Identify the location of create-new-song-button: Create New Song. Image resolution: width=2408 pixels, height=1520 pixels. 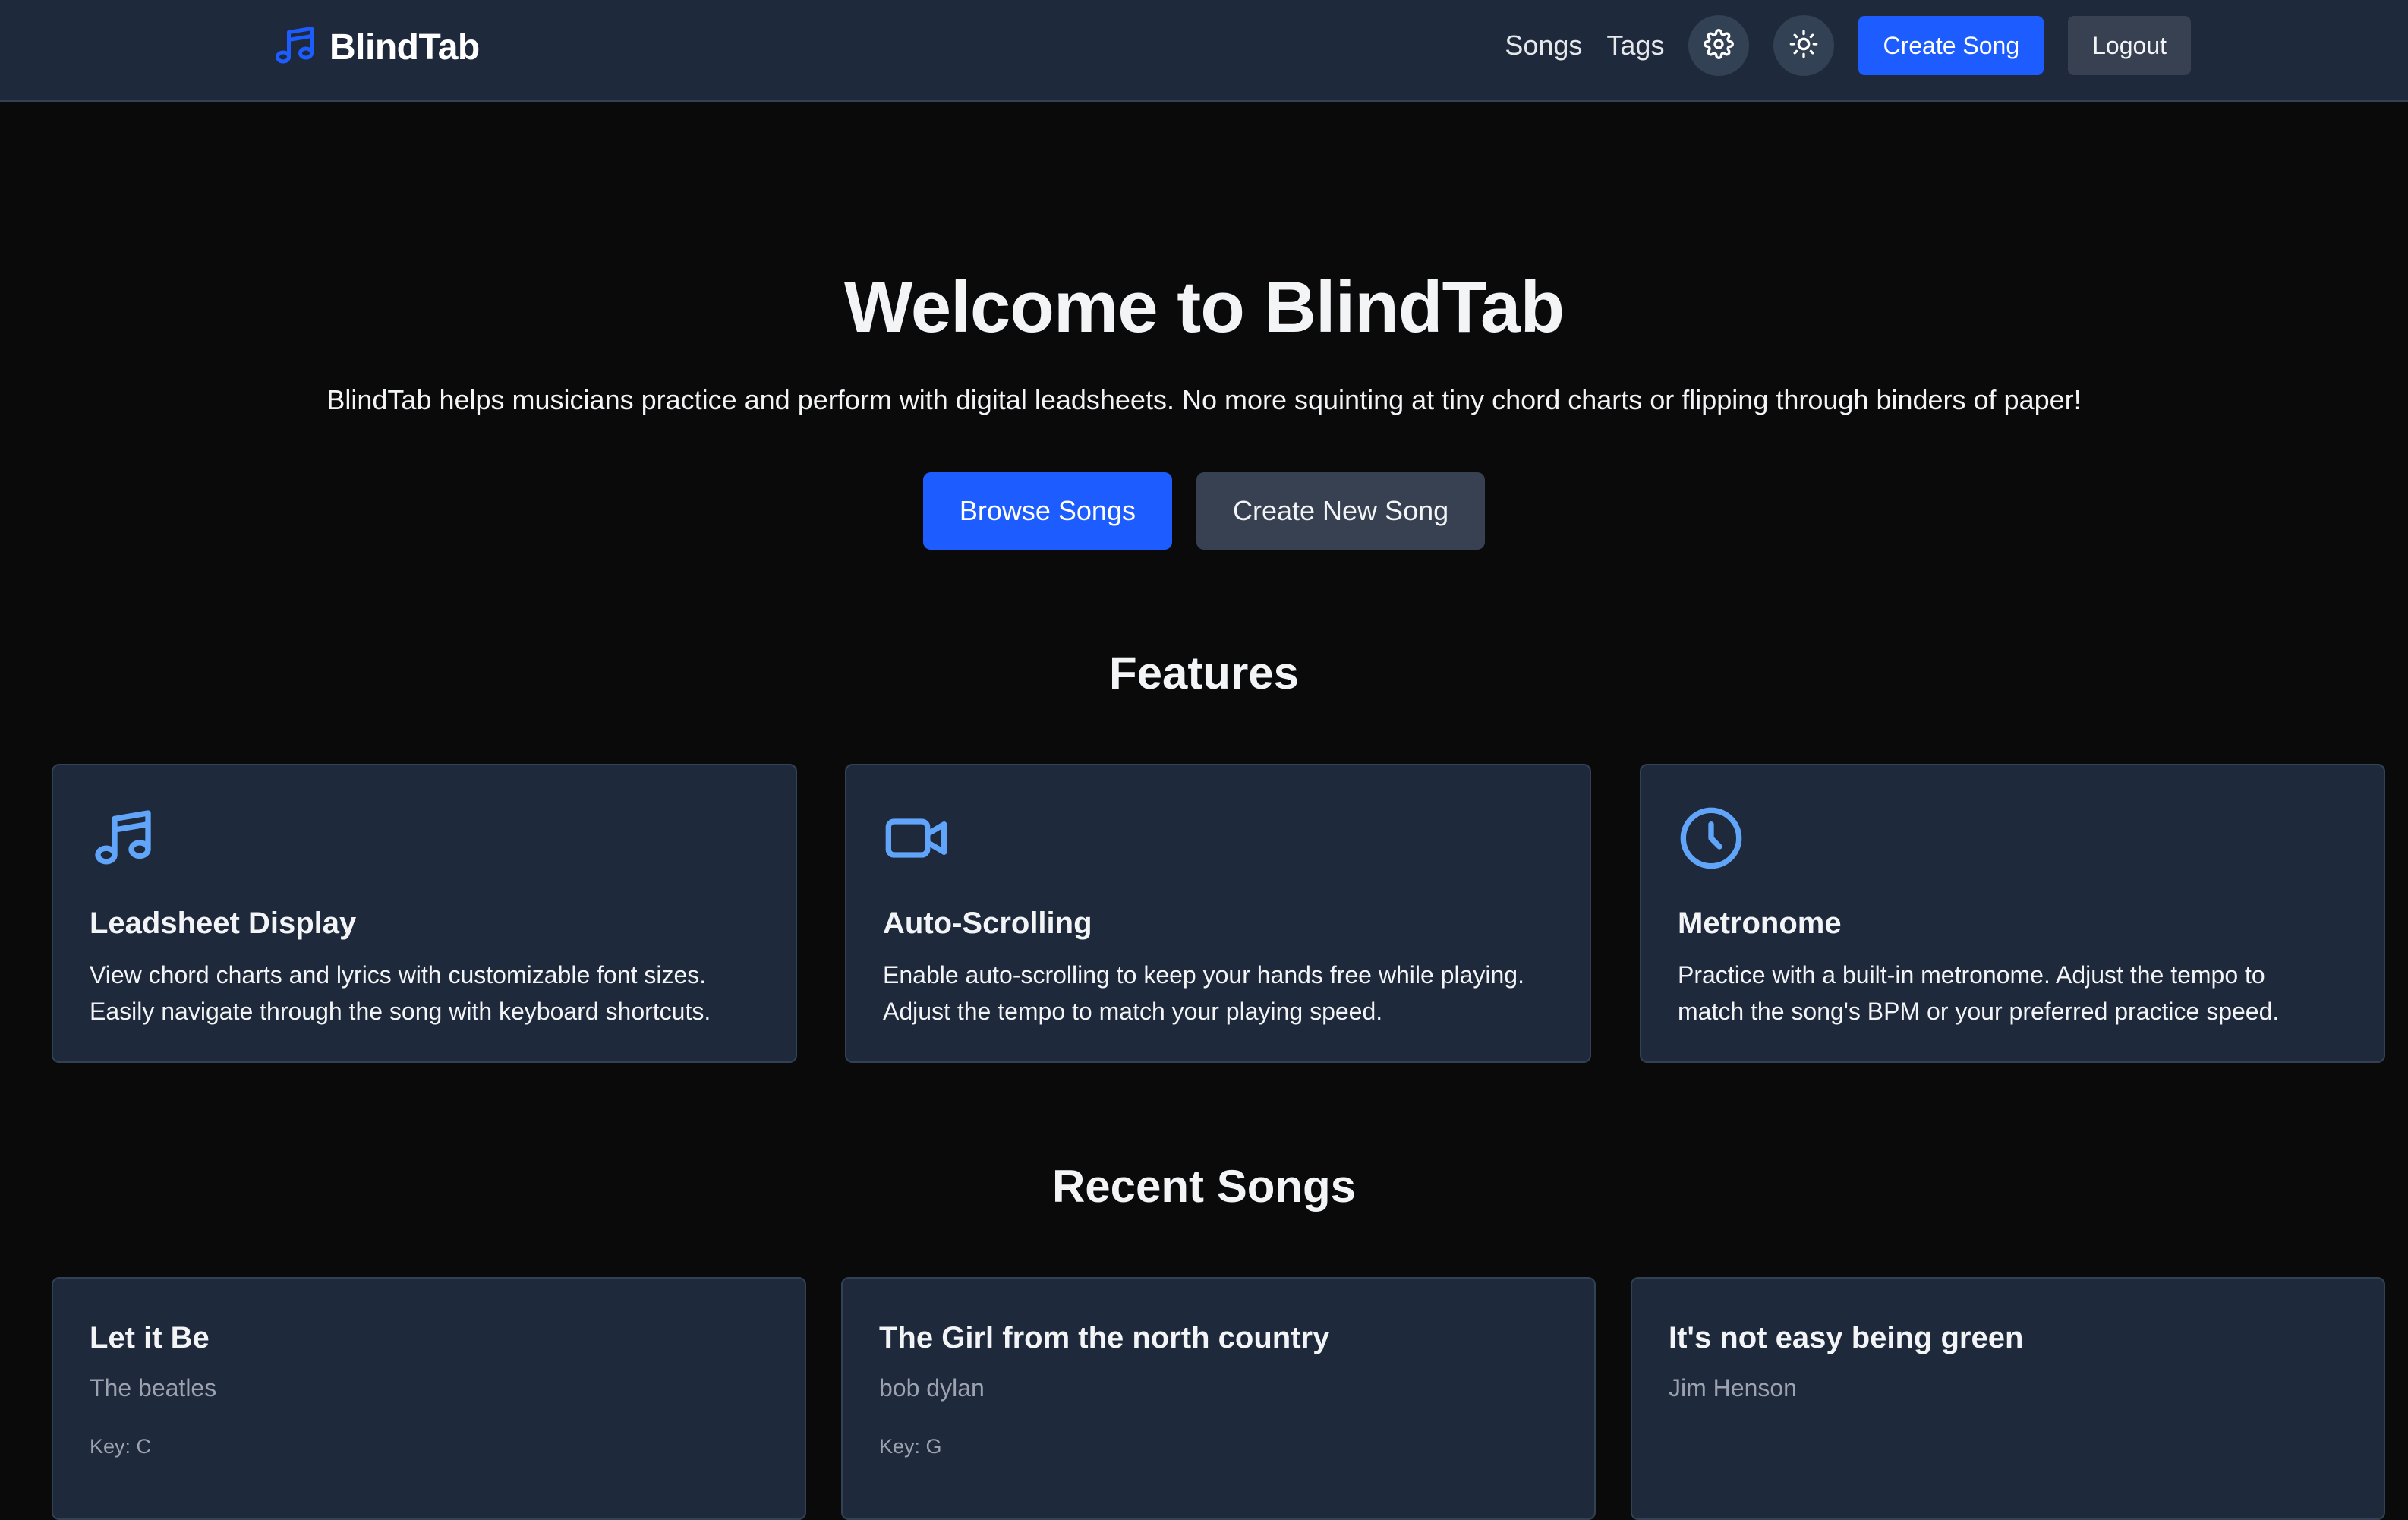
(1341, 511).